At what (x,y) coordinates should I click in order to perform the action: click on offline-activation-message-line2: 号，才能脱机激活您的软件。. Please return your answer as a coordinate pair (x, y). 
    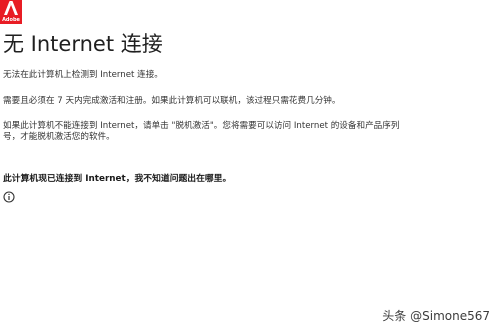
    Looking at the image, I should click on (59, 137).